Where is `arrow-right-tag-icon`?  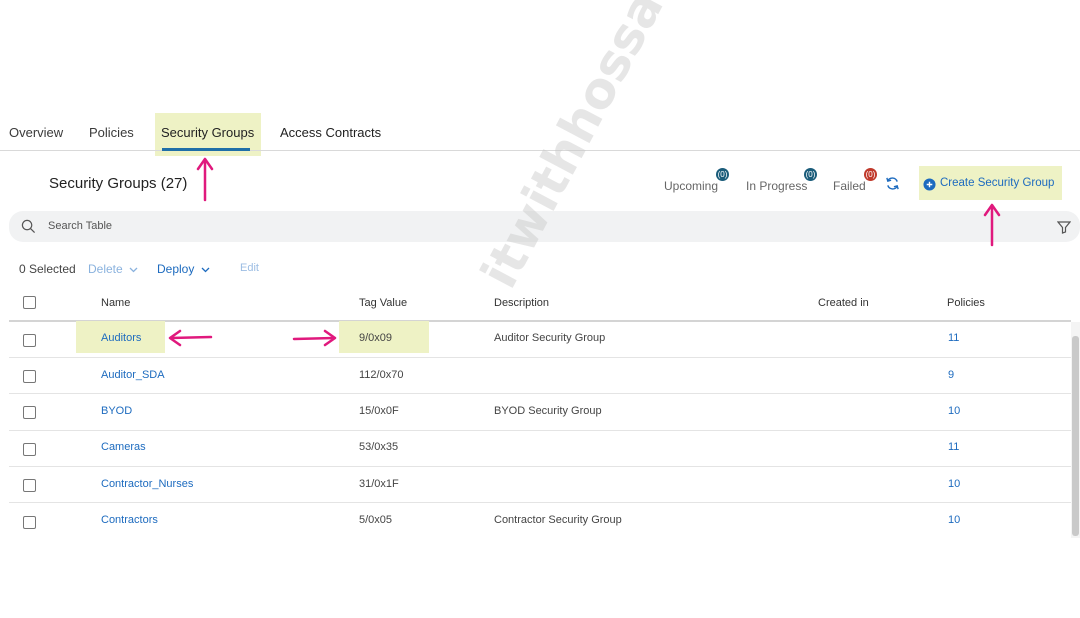 arrow-right-tag-icon is located at coordinates (314, 338).